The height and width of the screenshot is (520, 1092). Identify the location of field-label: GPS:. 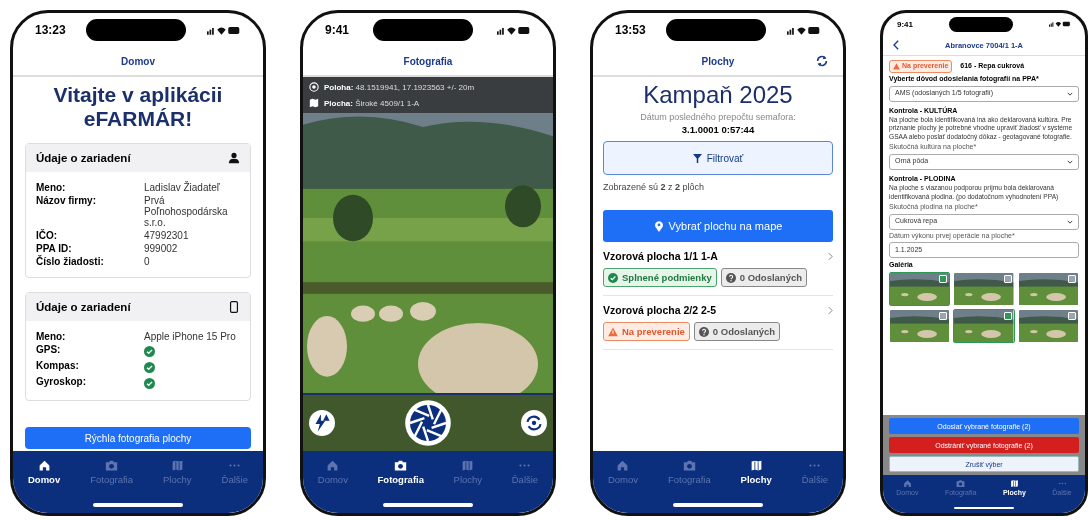
(49, 350).